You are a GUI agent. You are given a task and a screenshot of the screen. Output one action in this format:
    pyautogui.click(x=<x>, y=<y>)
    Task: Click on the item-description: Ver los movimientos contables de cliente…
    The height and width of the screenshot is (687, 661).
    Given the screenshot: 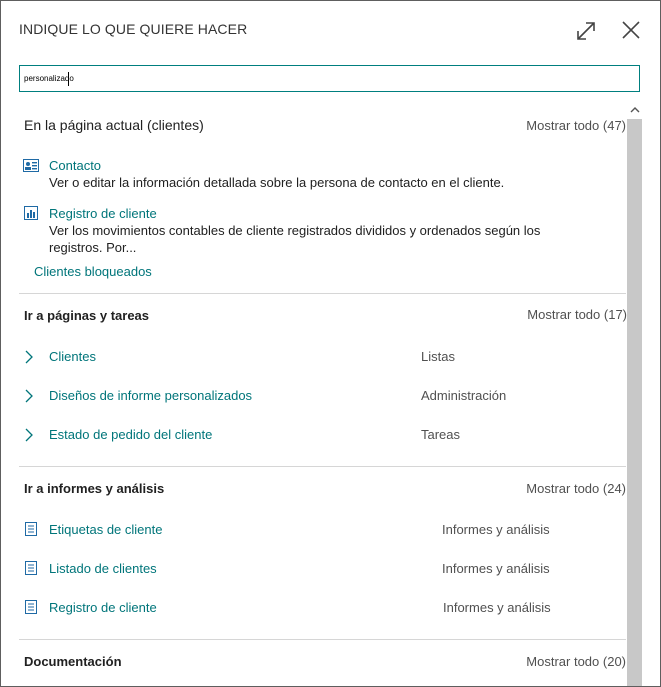 What is the action you would take?
    pyautogui.click(x=295, y=230)
    